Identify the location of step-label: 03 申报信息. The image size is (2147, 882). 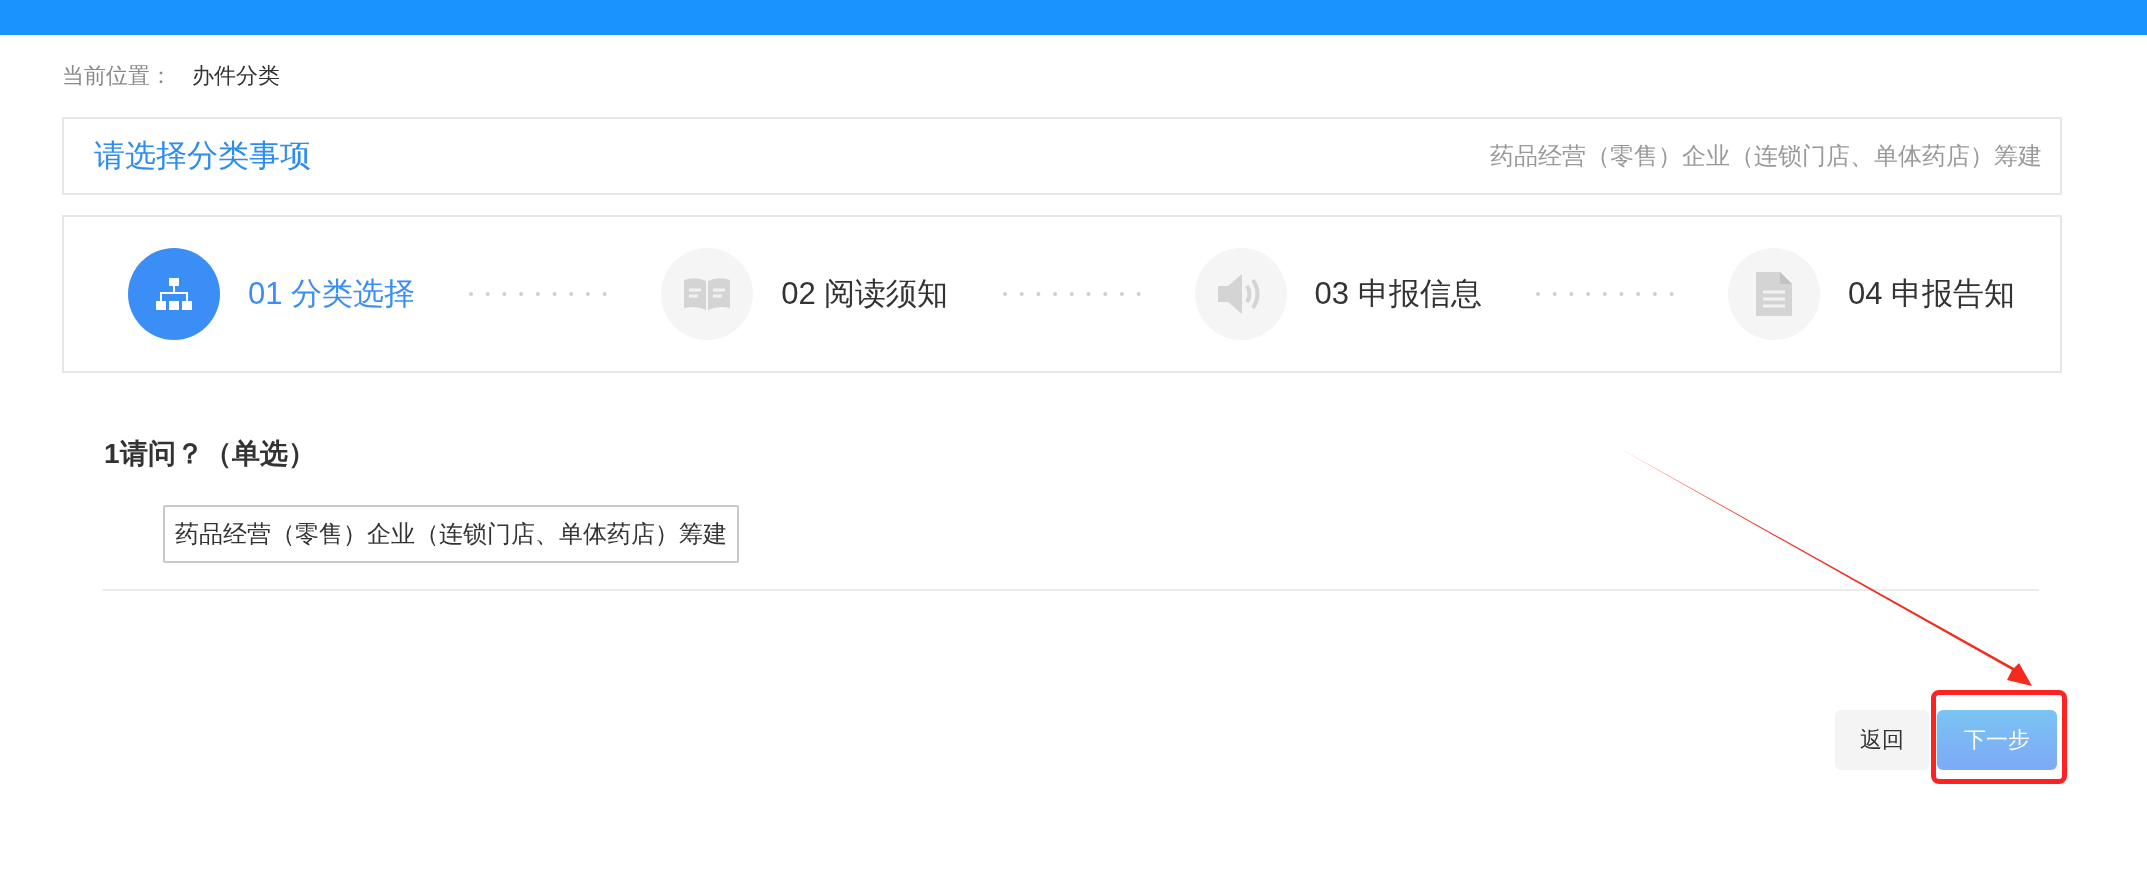
(1398, 294).